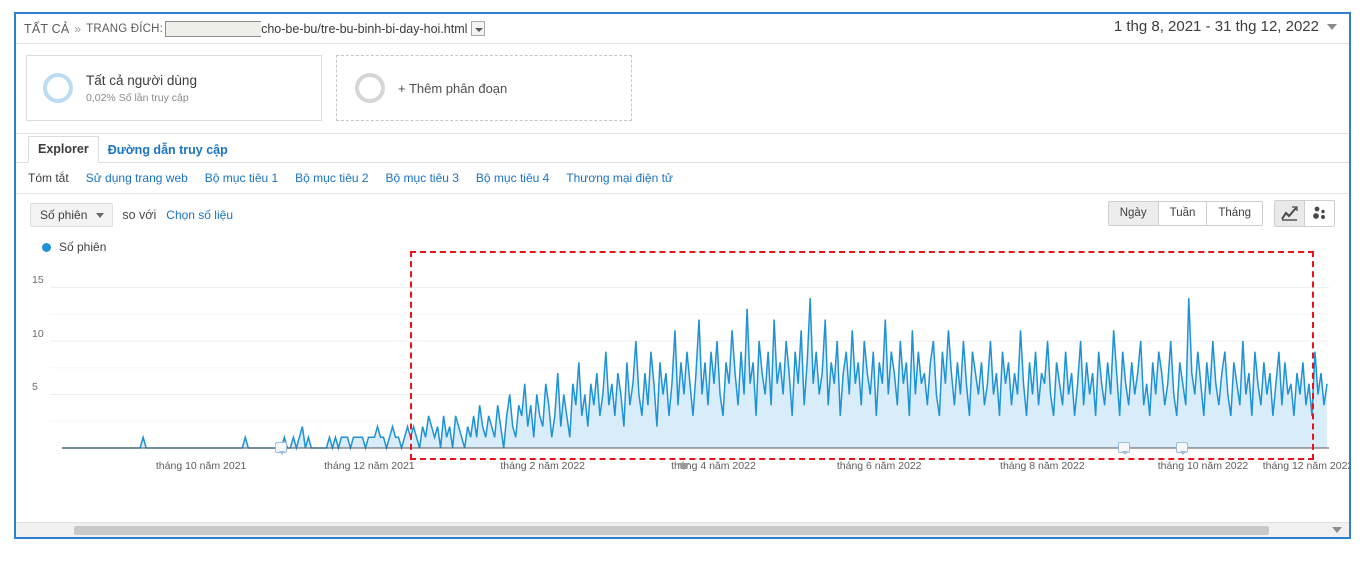 The image size is (1364, 564). What do you see at coordinates (1234, 213) in the screenshot?
I see `granularity-month-button: Tháng` at bounding box center [1234, 213].